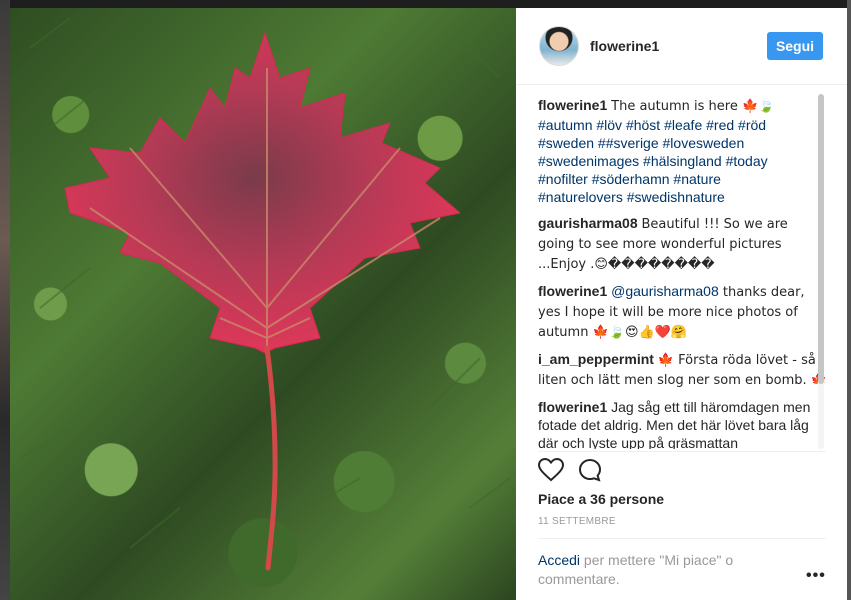 Image resolution: width=851 pixels, height=600 pixels. Describe the element at coordinates (652, 125) in the screenshot. I see `caption-hashtags-1: #autumn #löv #höst #leafe #red #röd` at that location.